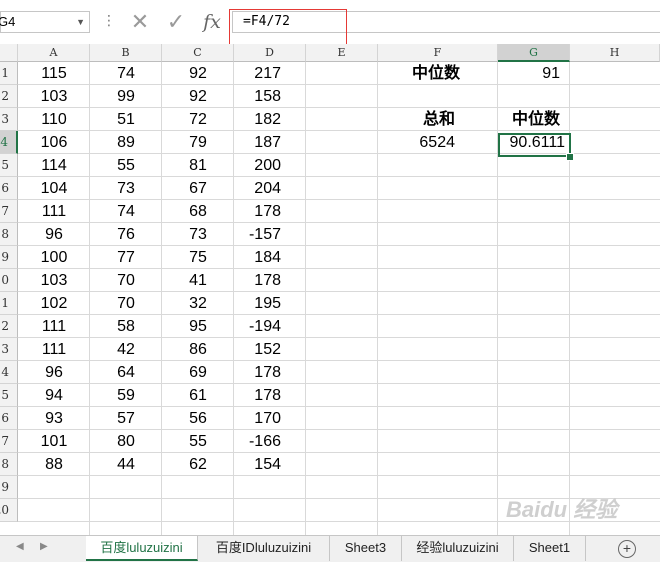 The width and height of the screenshot is (660, 562). I want to click on fill-handle, so click(570, 157).